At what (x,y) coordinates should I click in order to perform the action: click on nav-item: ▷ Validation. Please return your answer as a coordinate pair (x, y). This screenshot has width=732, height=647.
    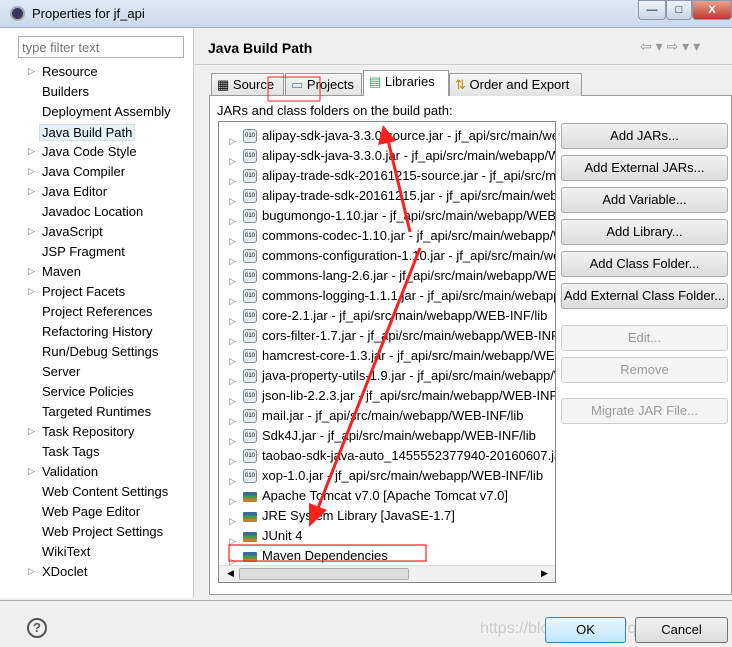
    Looking at the image, I should click on (63, 471).